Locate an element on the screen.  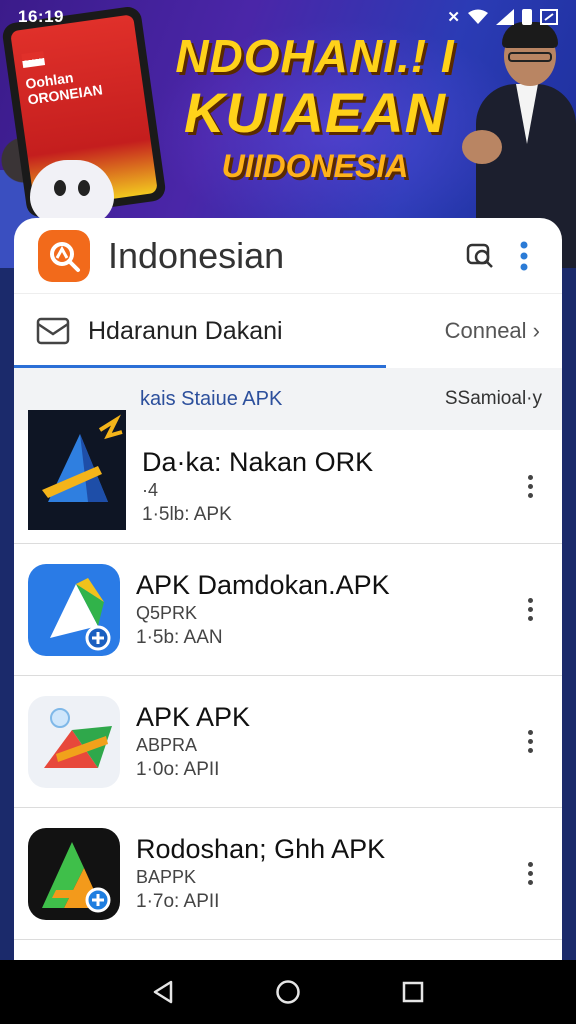
back-icon is located at coordinates (163, 992).